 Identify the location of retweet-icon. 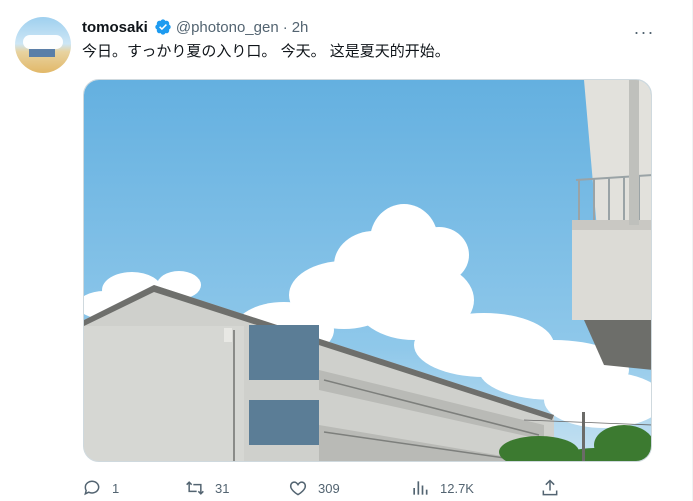
(195, 488).